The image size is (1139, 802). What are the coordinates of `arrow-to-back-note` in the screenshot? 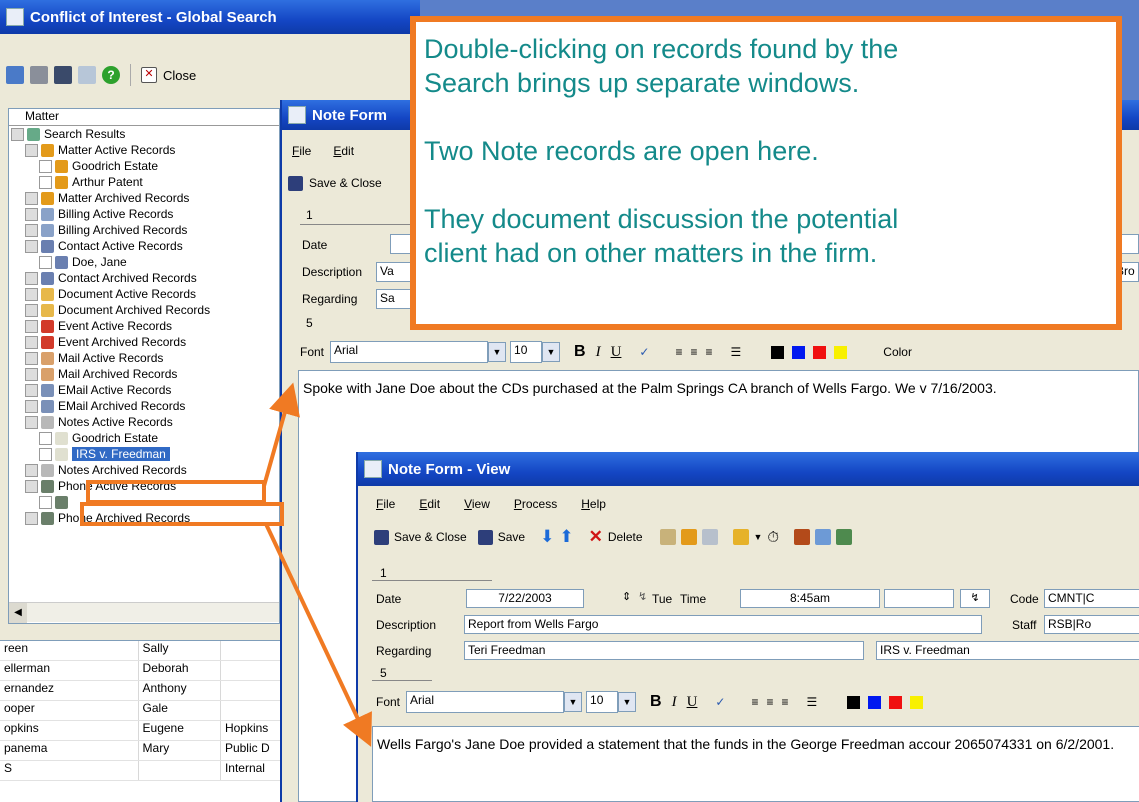 It's located at (281, 434).